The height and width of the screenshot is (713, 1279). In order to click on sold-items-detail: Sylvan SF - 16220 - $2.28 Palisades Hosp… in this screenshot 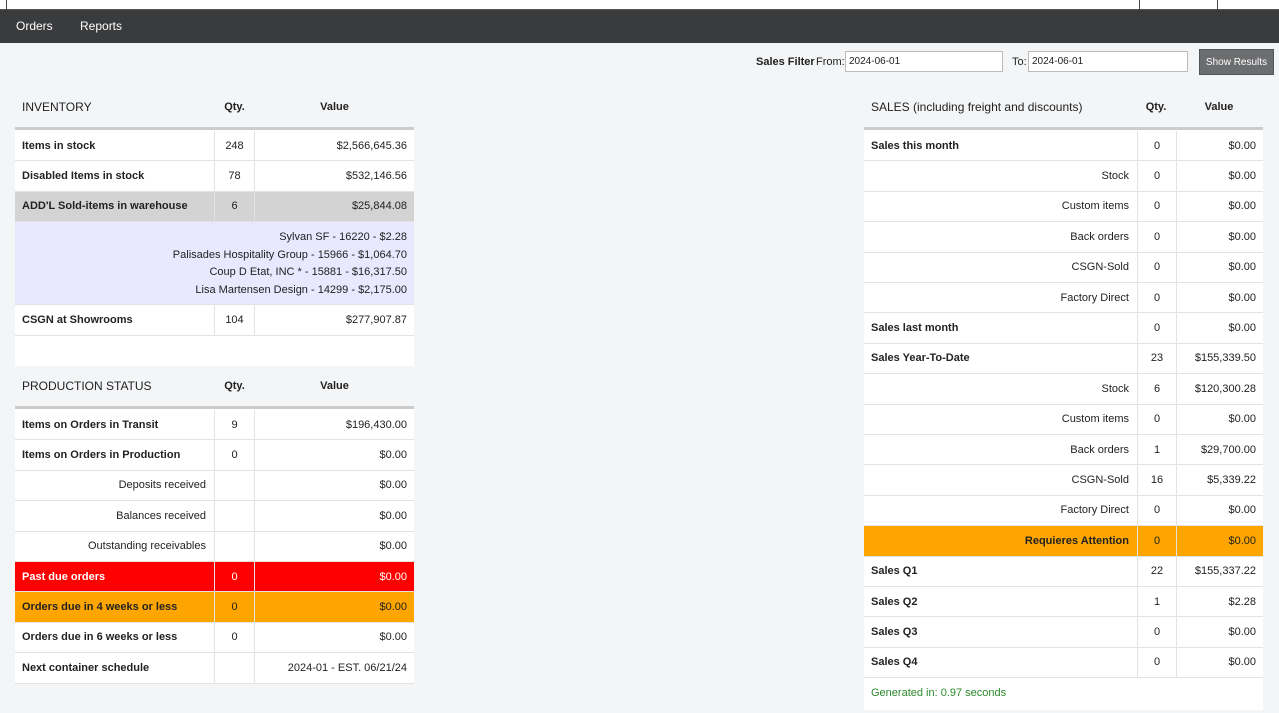, I will do `click(214, 264)`.